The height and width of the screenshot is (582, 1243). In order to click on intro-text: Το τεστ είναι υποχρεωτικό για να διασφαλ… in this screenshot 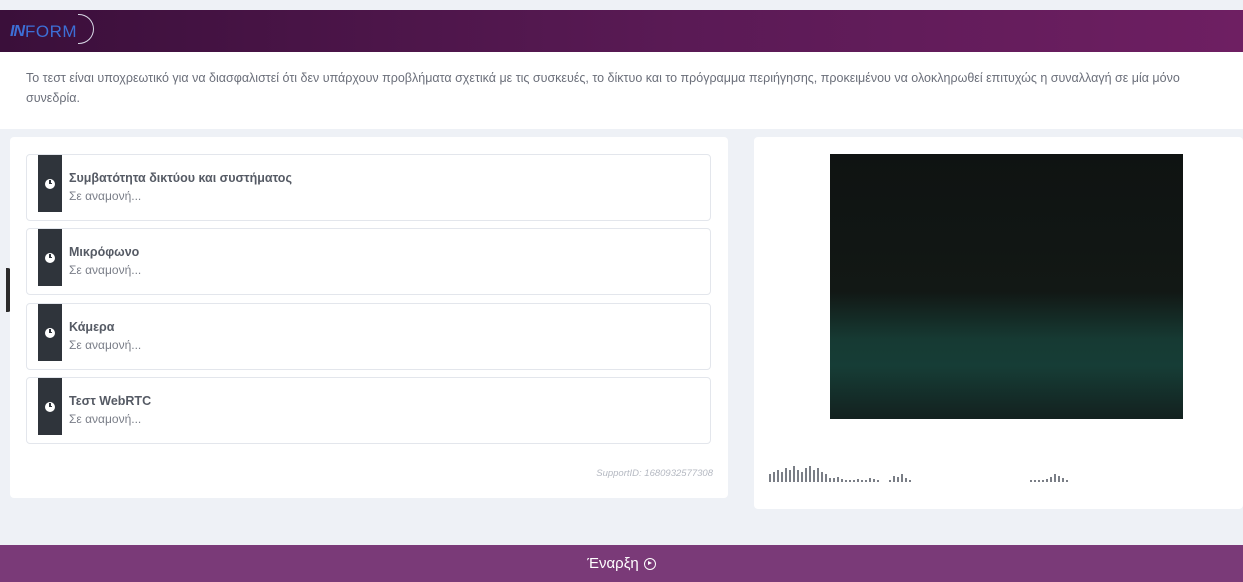, I will do `click(621, 90)`.